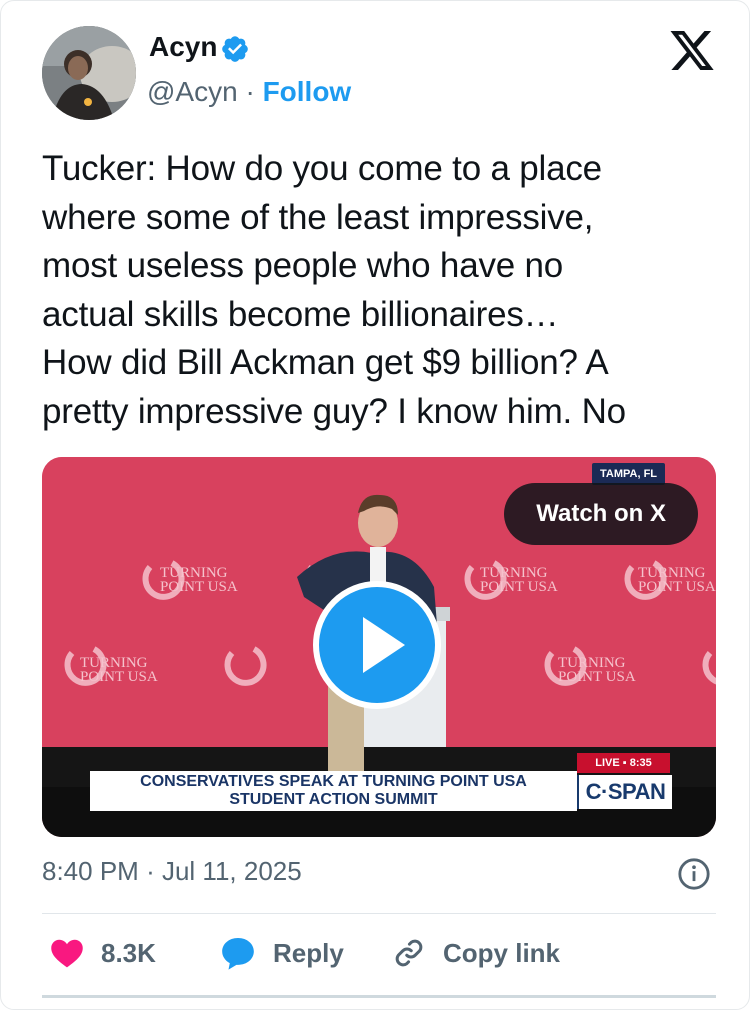 Image resolution: width=752 pixels, height=1010 pixels. I want to click on author-handle: @Acyn, so click(192, 91).